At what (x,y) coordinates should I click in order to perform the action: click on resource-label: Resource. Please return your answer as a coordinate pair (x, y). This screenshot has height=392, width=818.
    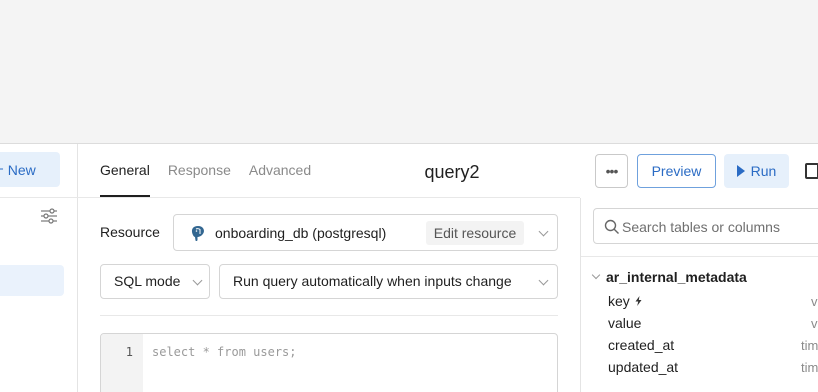
    Looking at the image, I should click on (130, 232).